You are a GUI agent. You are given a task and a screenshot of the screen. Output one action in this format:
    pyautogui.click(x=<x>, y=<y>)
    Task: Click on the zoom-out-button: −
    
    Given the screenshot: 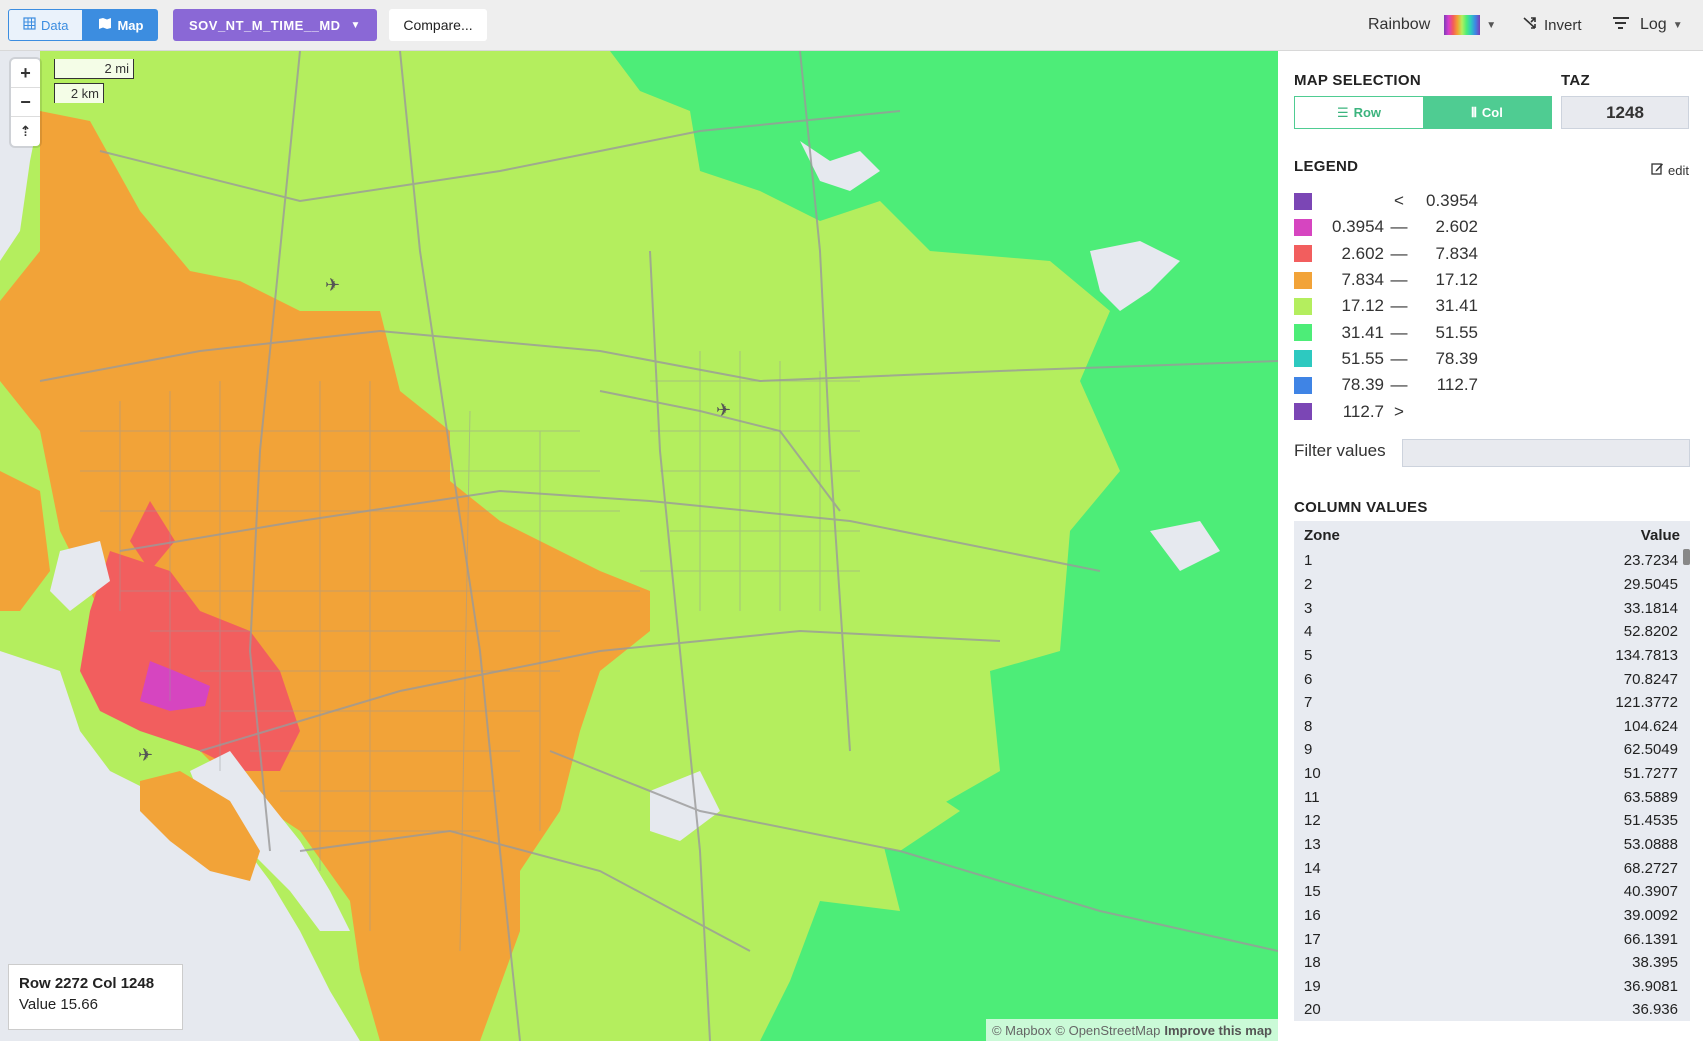 What is the action you would take?
    pyautogui.click(x=25, y=102)
    